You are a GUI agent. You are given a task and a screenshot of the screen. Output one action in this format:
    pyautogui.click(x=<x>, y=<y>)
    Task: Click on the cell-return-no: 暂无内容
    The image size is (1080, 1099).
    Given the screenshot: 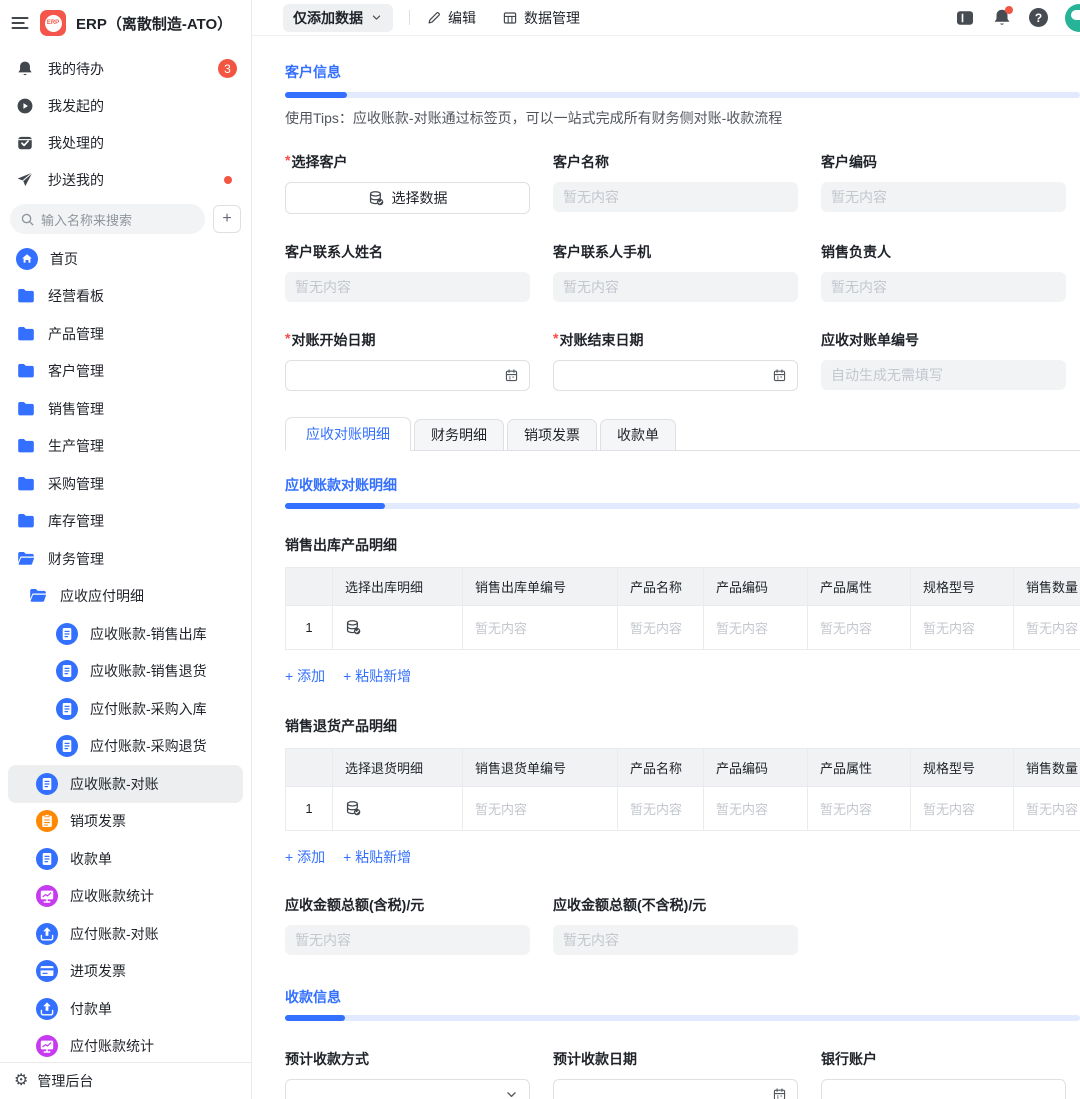 What is the action you would take?
    pyautogui.click(x=540, y=808)
    